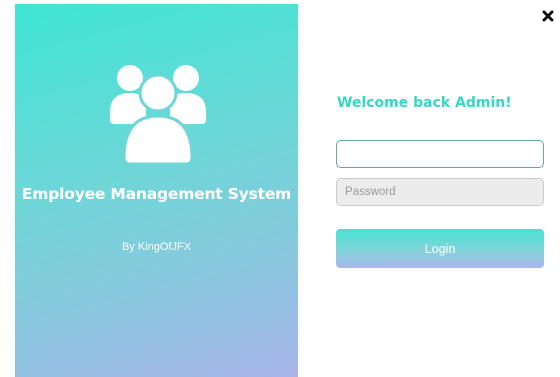  What do you see at coordinates (440, 192) in the screenshot?
I see `password-input` at bounding box center [440, 192].